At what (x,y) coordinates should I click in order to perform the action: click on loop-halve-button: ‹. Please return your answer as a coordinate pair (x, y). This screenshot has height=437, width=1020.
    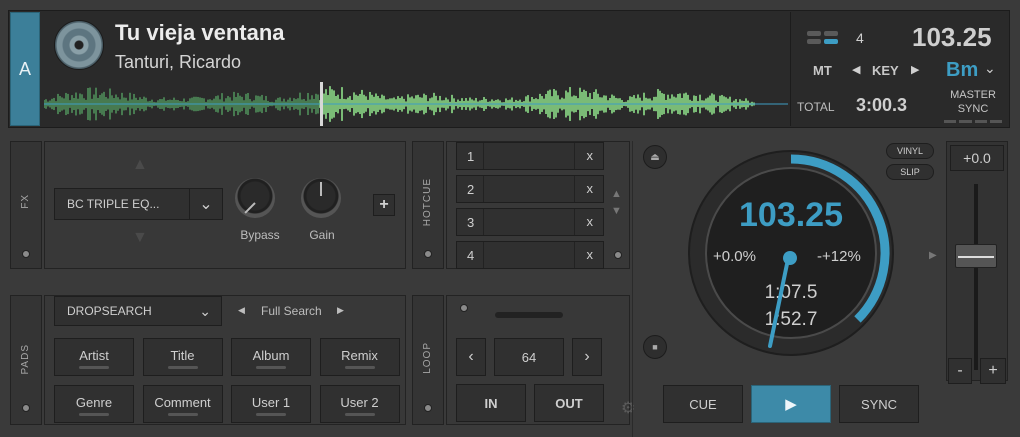
    Looking at the image, I should click on (471, 357).